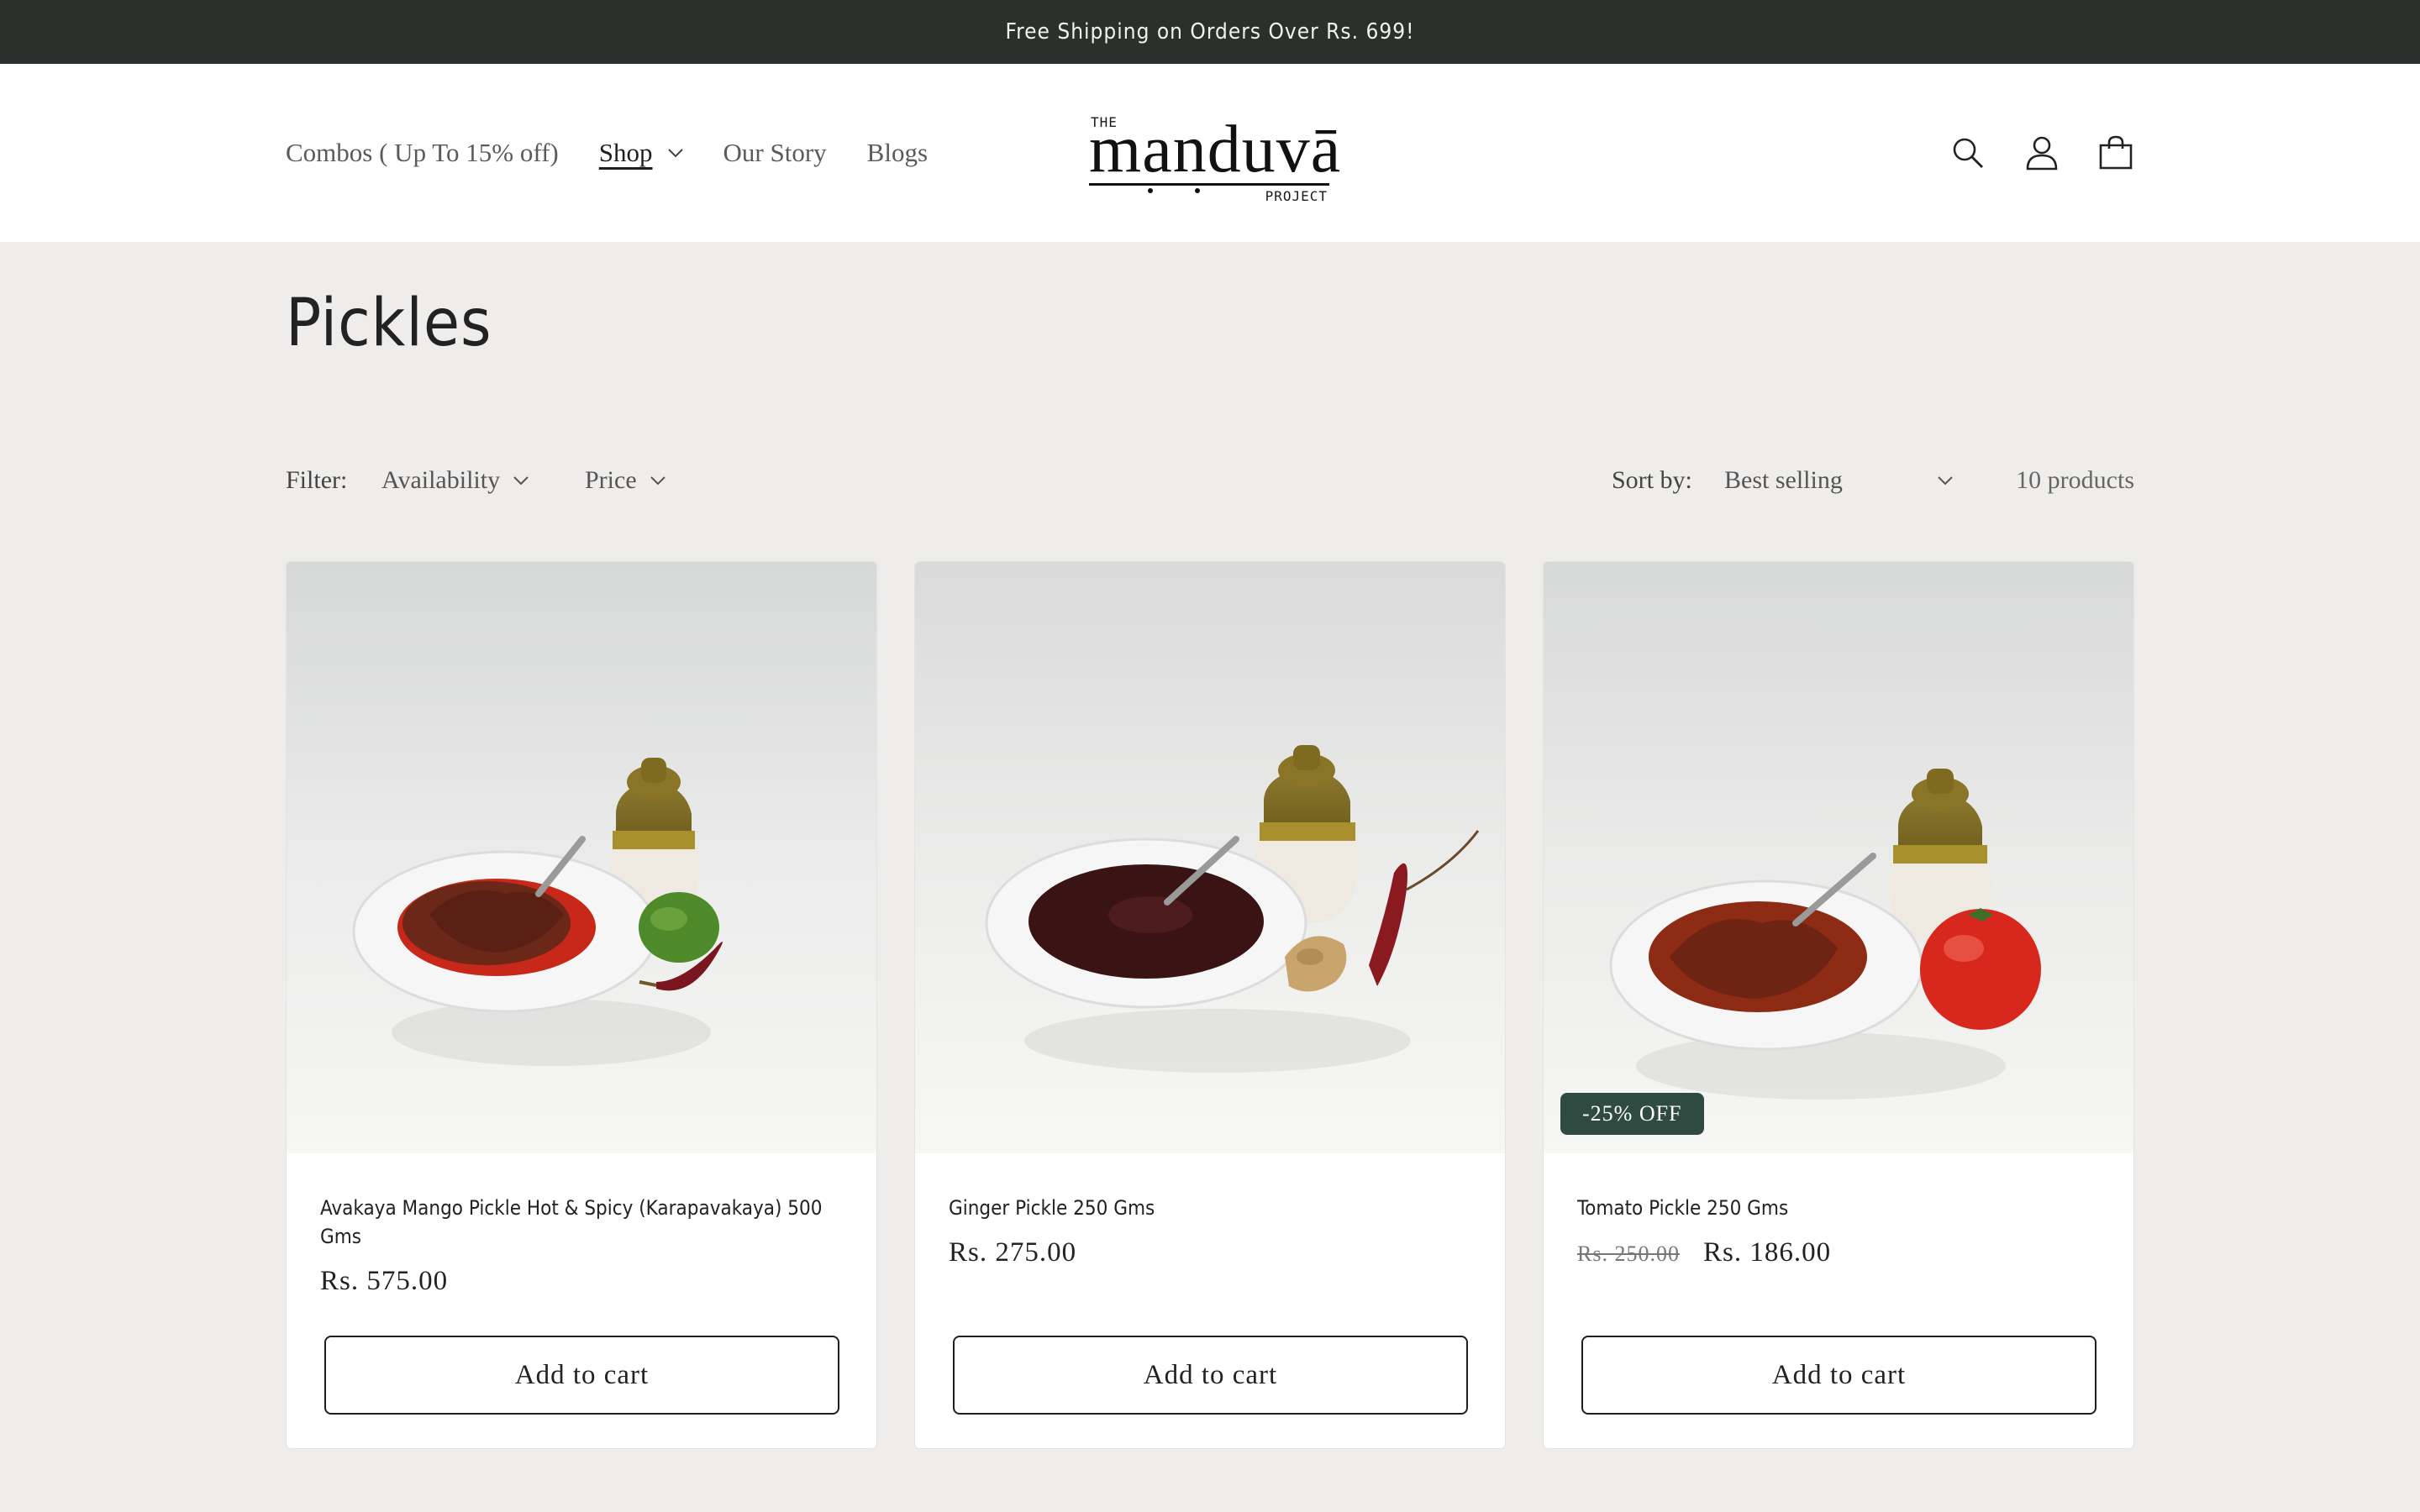  What do you see at coordinates (1213, 1208) in the screenshot?
I see `product-name: Ginger Pickle 250 Gms` at bounding box center [1213, 1208].